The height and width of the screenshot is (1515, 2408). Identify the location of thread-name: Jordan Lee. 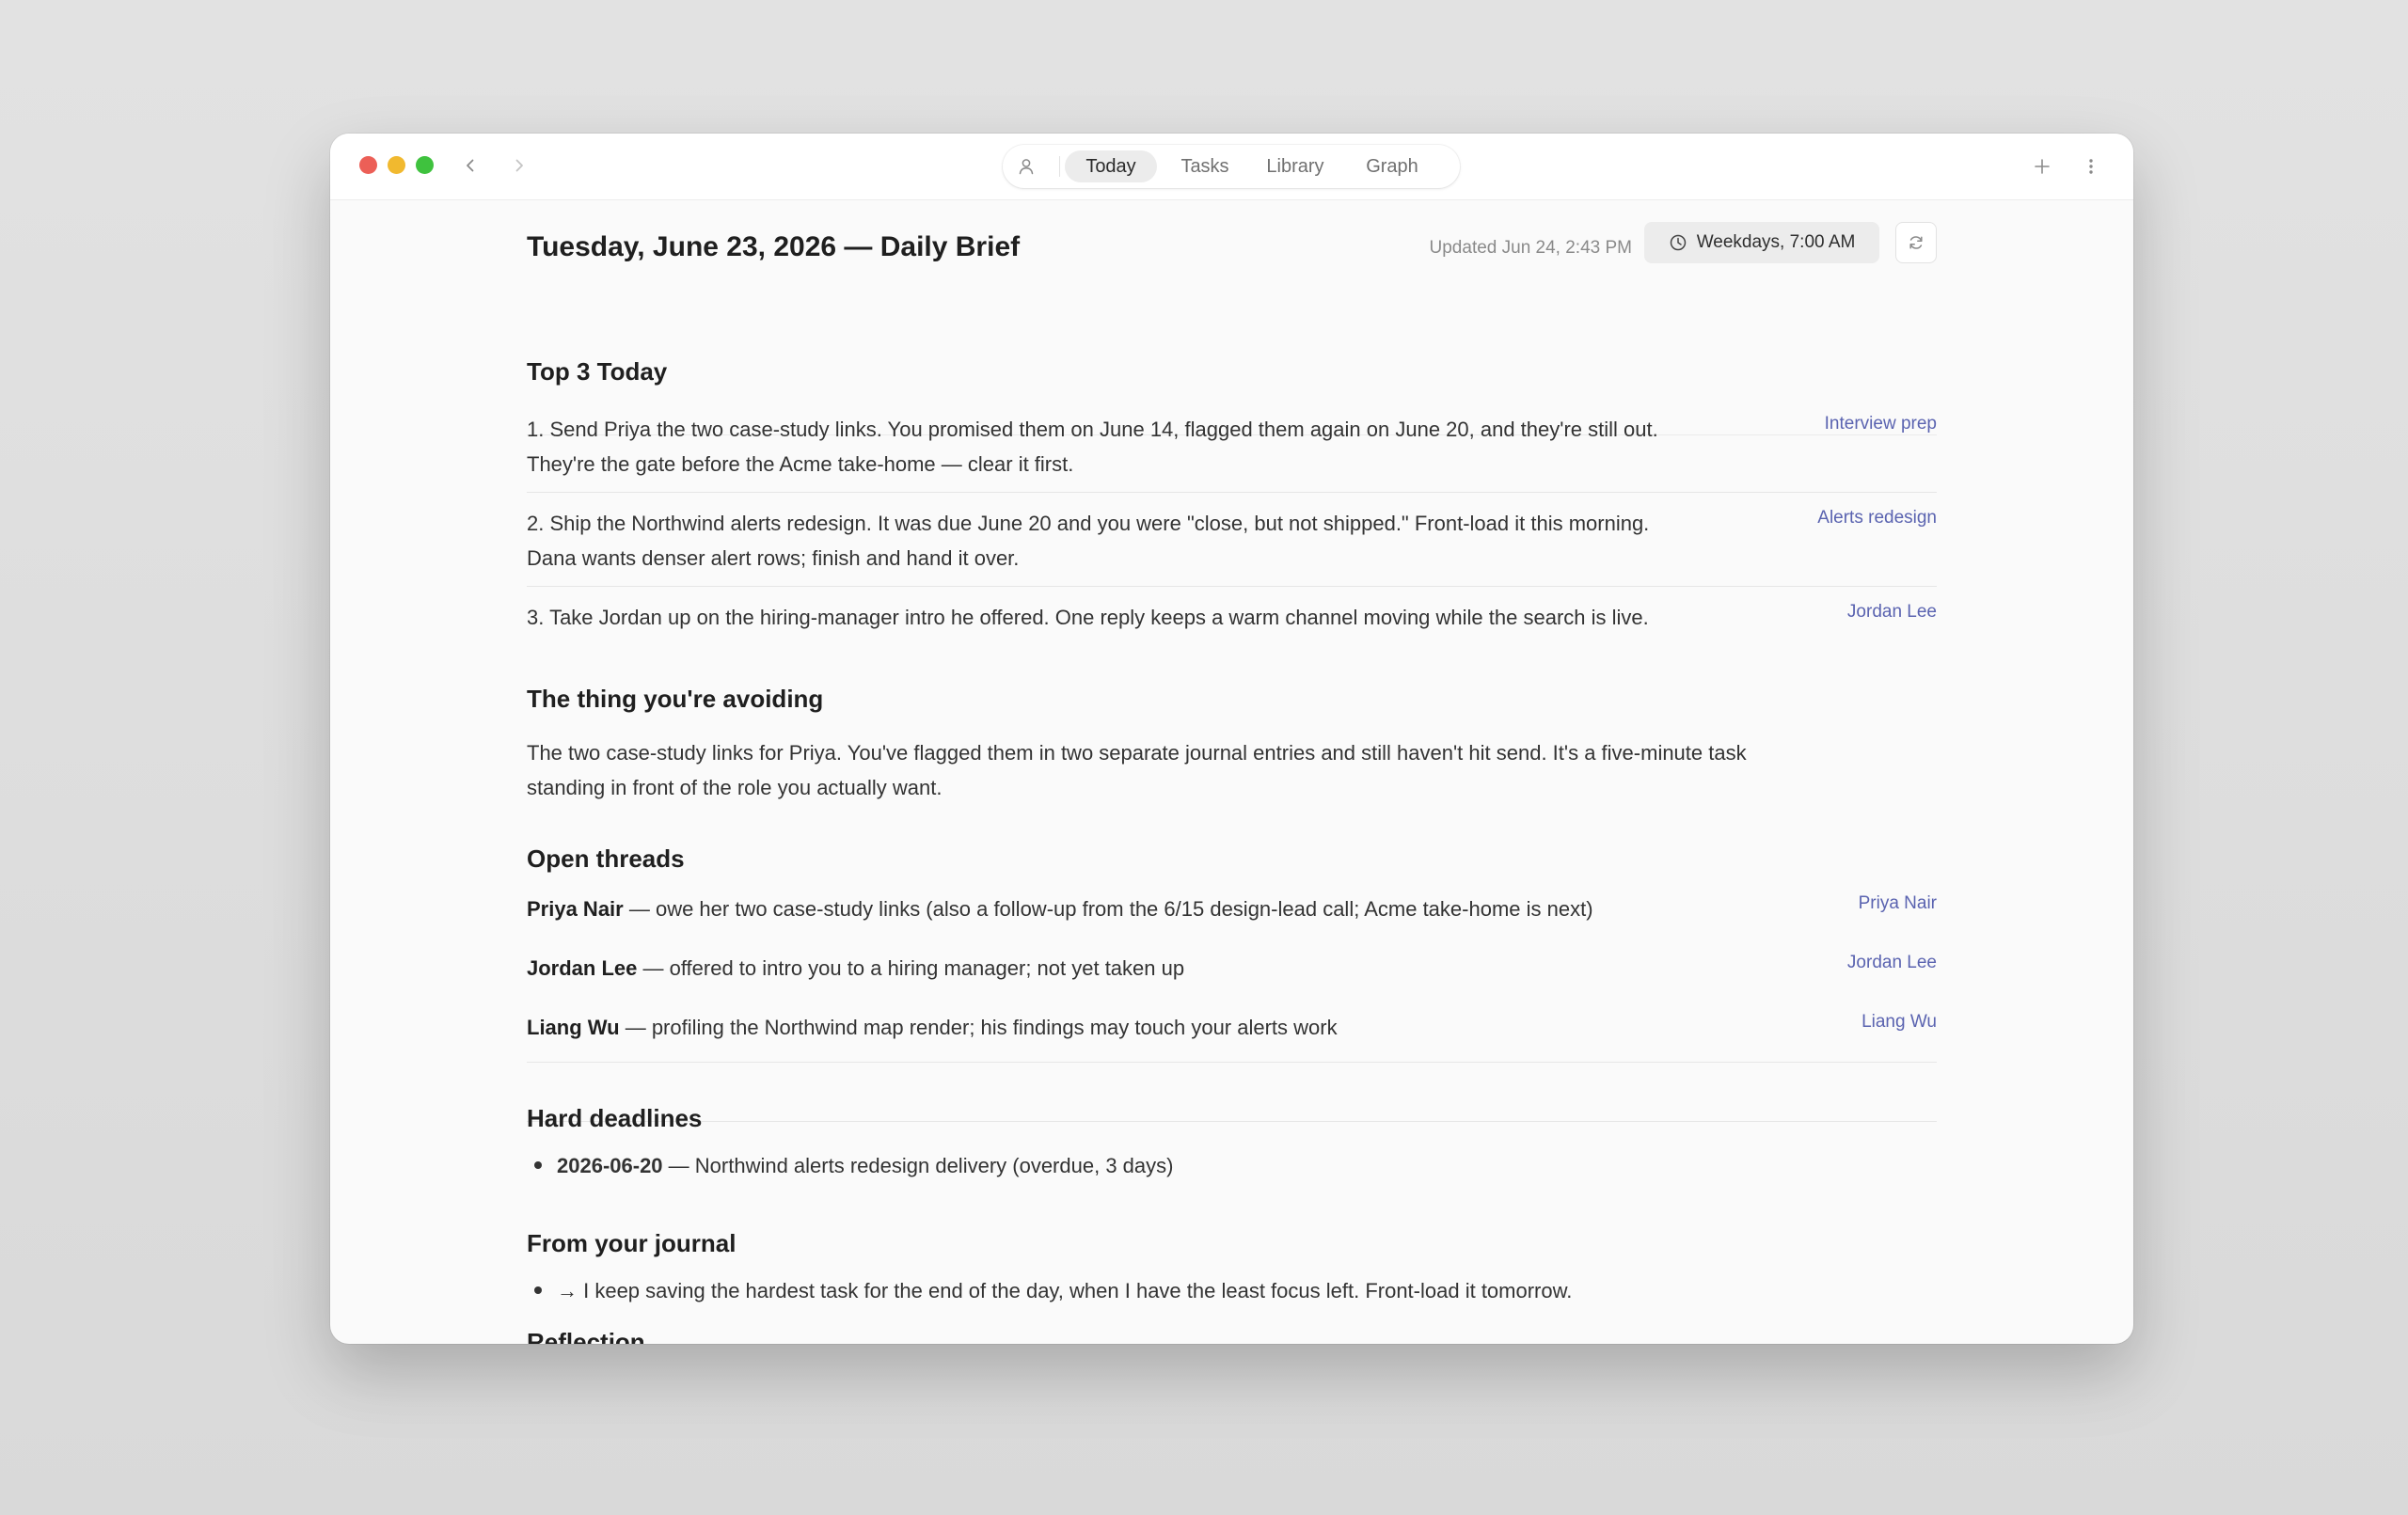
(583, 968).